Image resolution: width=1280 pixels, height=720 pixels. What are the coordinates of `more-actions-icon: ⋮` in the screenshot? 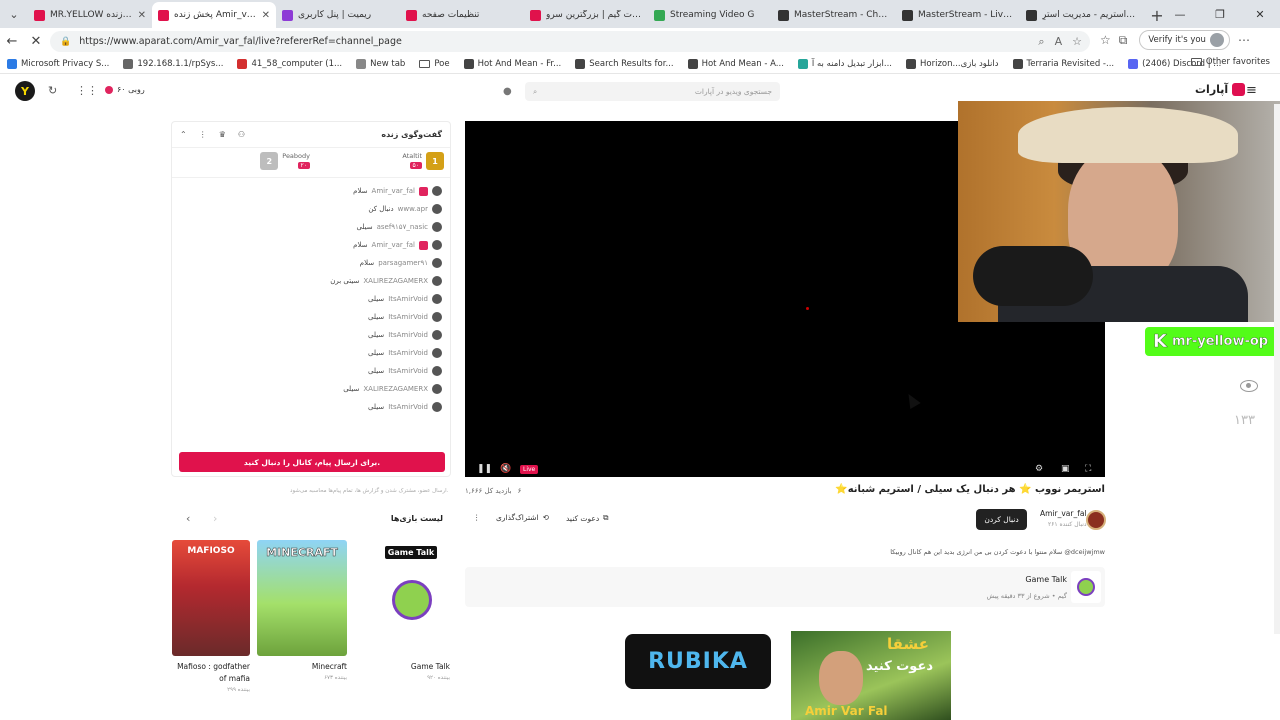 It's located at (477, 517).